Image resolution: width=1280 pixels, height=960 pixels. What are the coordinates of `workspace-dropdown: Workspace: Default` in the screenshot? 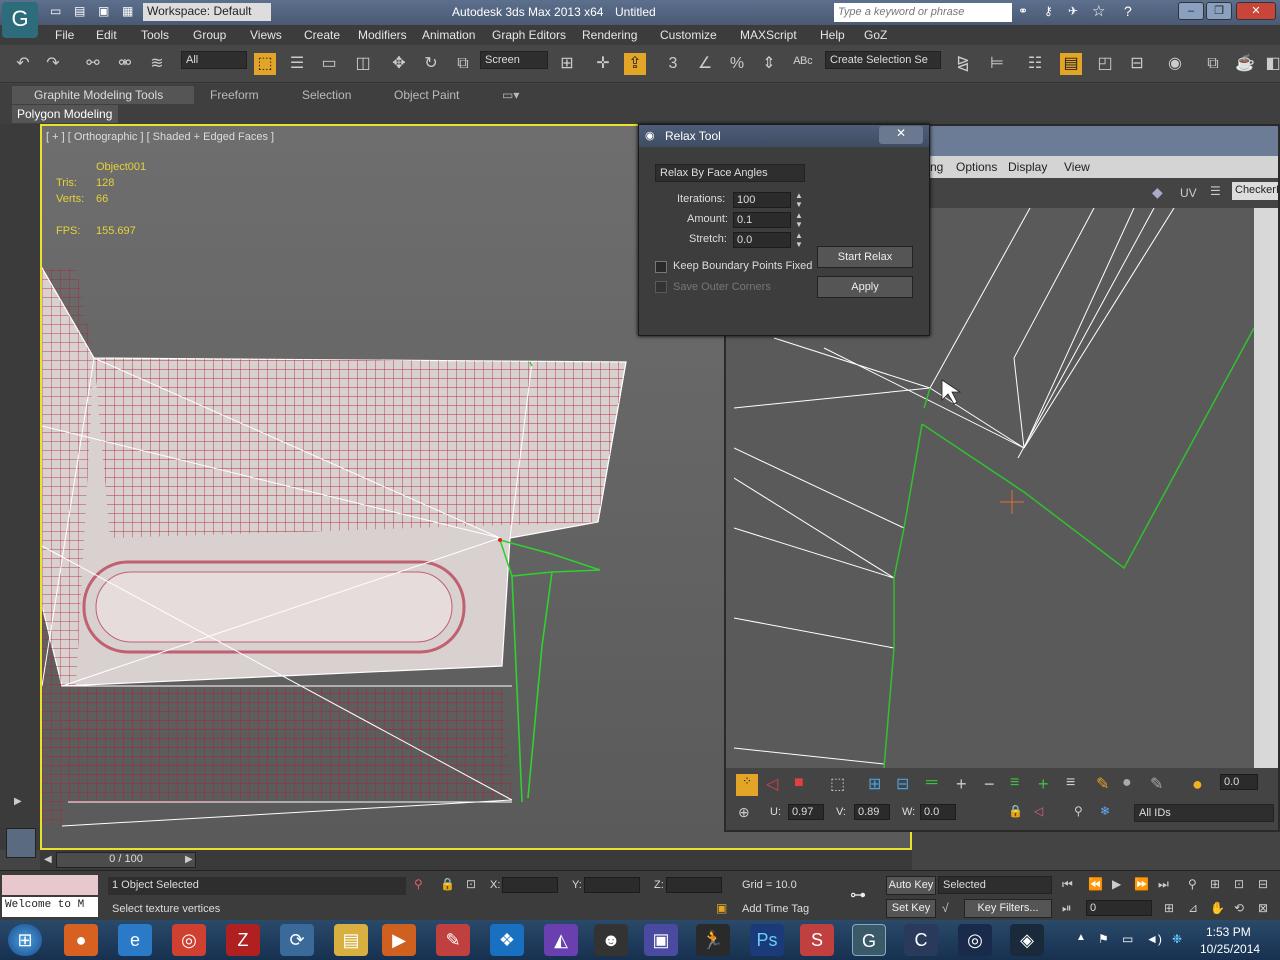 It's located at (207, 12).